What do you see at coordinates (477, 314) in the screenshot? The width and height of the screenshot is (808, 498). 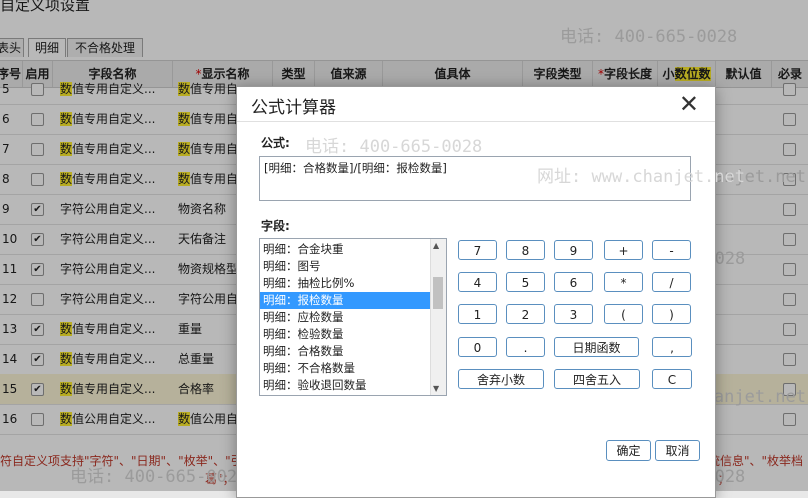 I see `key-1: 1` at bounding box center [477, 314].